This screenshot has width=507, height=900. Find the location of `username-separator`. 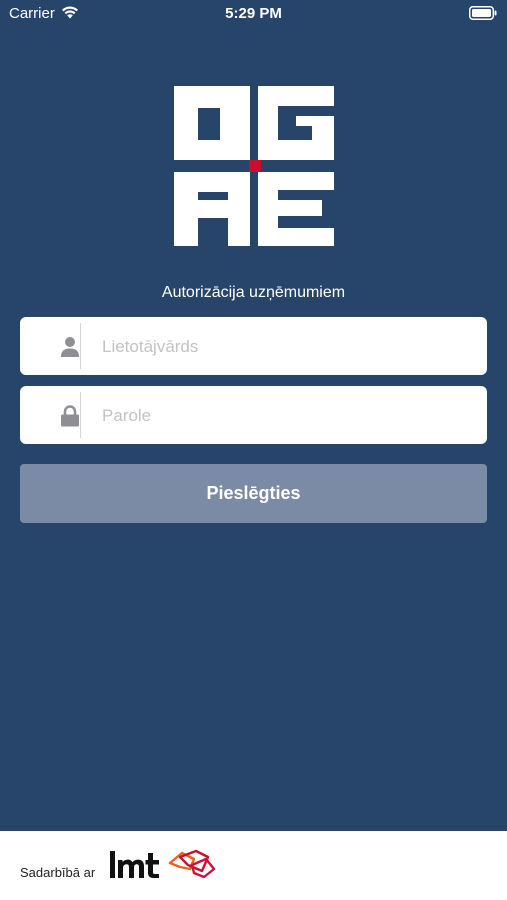

username-separator is located at coordinates (80, 346).